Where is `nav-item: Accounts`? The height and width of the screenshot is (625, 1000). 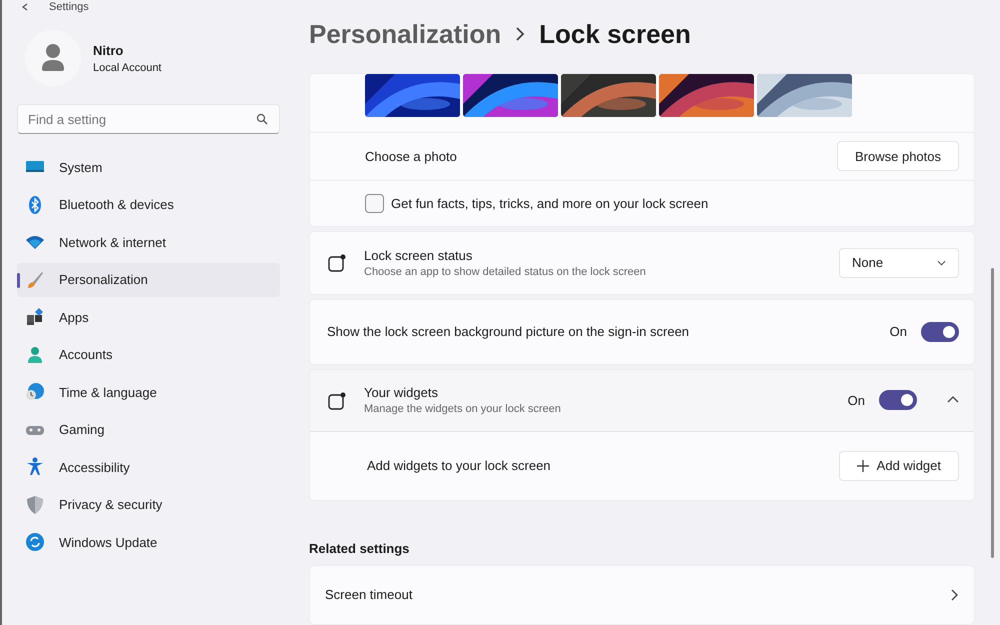
nav-item: Accounts is located at coordinates (148, 355).